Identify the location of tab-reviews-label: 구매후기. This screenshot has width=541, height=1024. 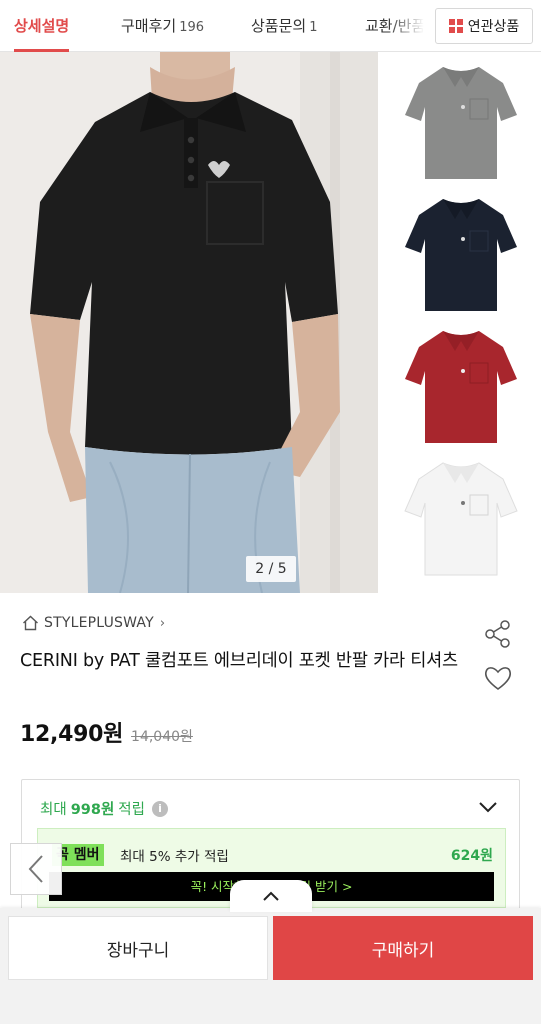
(149, 26).